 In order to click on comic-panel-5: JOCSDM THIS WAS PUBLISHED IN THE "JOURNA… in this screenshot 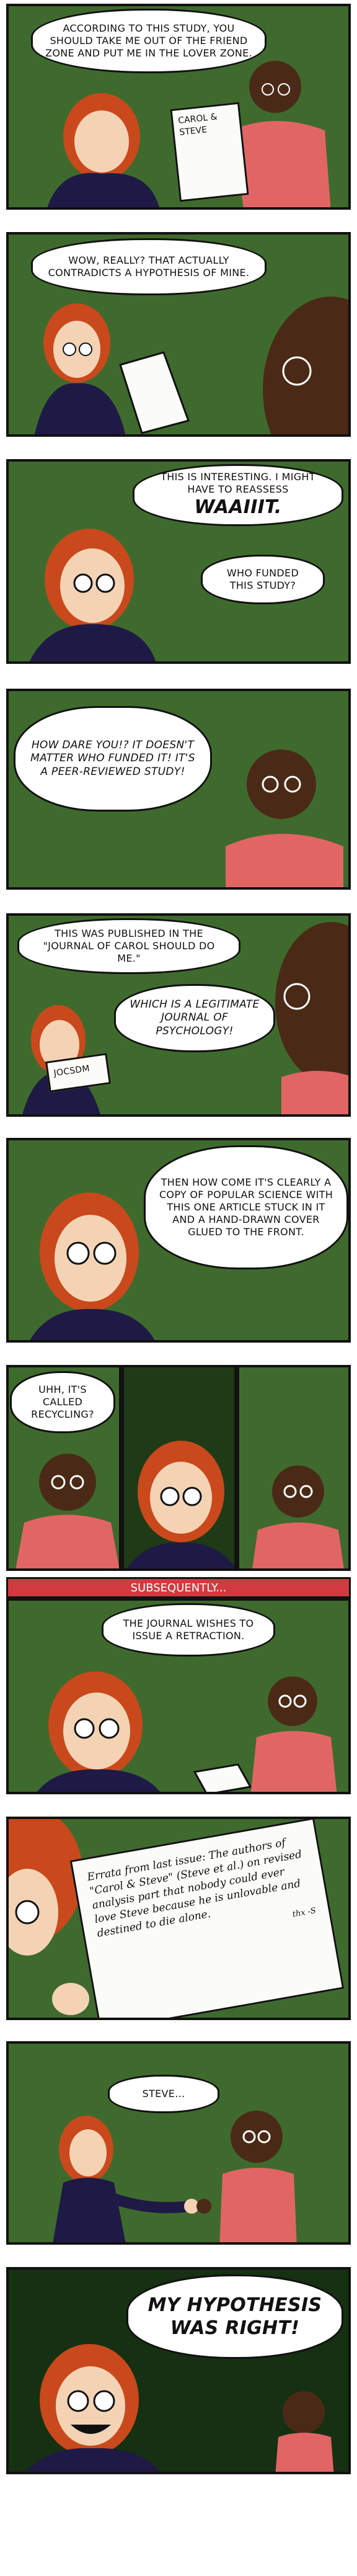, I will do `click(178, 1015)`.